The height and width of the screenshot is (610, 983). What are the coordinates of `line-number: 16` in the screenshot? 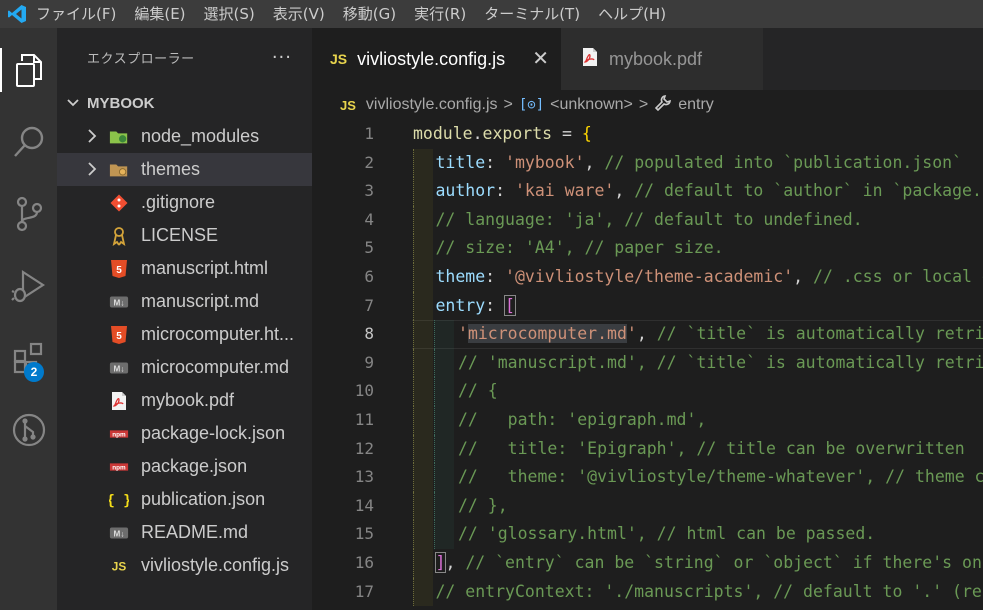 It's located at (364, 562).